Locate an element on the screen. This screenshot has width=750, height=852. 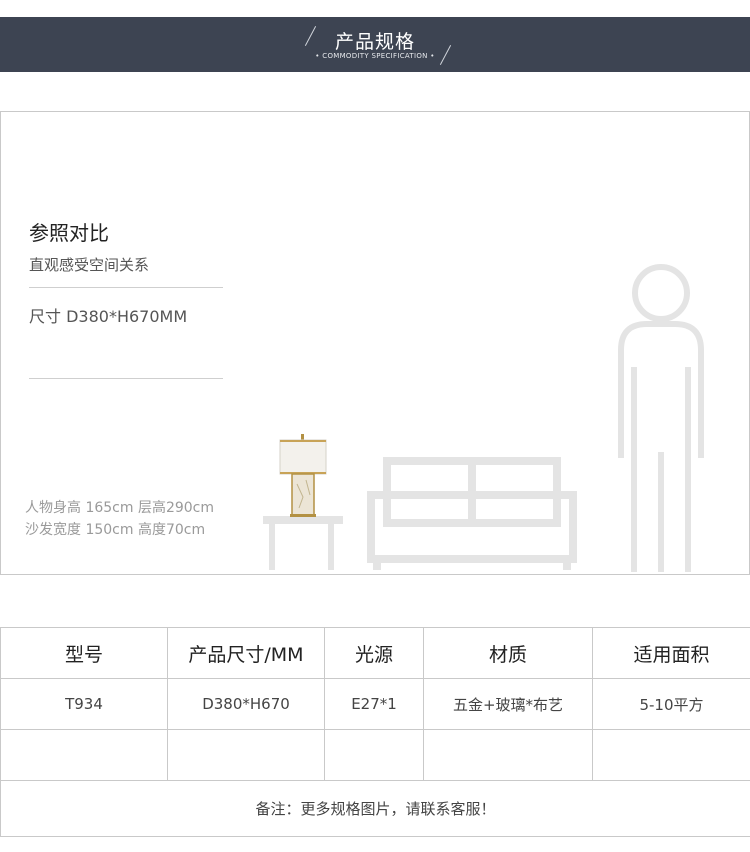
reference-title: 参照对比 is located at coordinates (69, 233).